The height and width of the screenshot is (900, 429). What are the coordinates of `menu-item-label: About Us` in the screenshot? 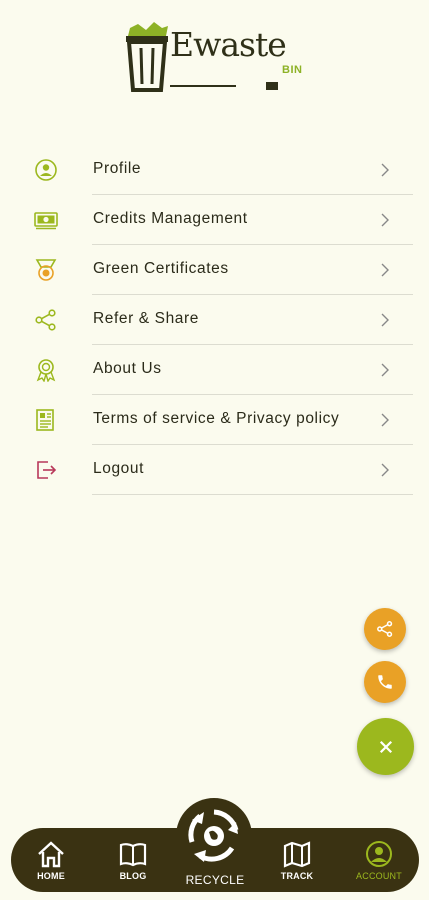 It's located at (127, 368).